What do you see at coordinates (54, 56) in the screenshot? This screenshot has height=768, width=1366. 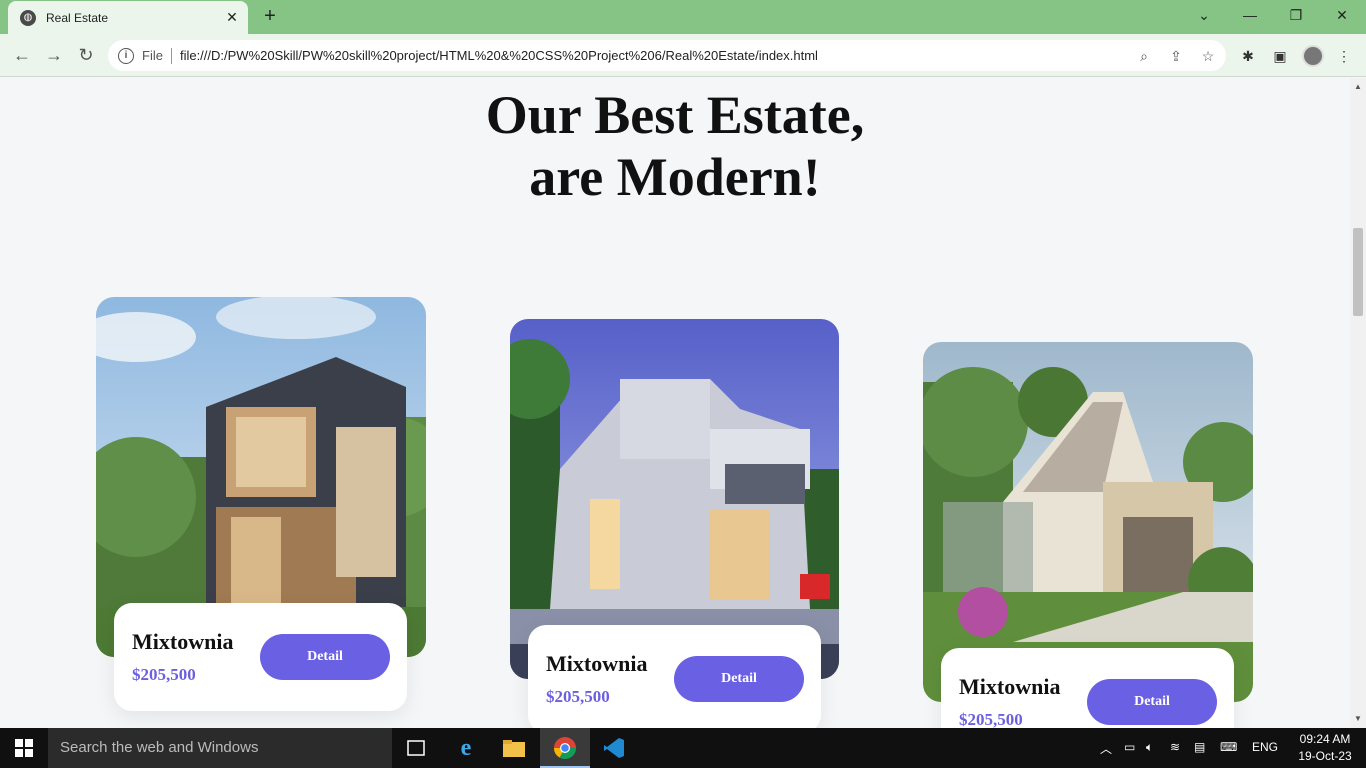 I see `forward-button: →` at bounding box center [54, 56].